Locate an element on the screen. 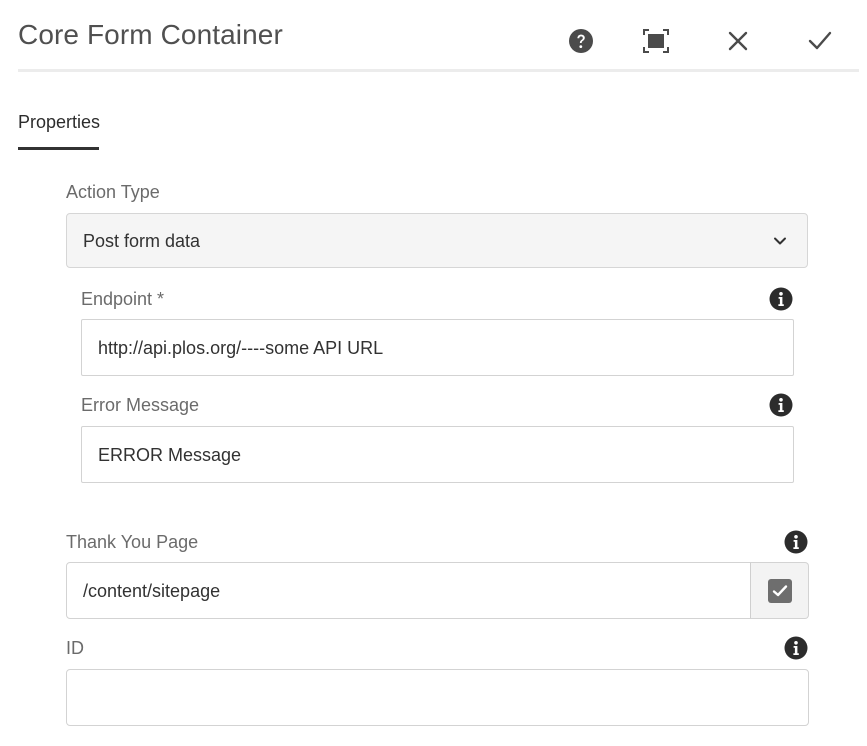 This screenshot has width=867, height=746. endpoint-label: Endpoint * is located at coordinates (123, 299).